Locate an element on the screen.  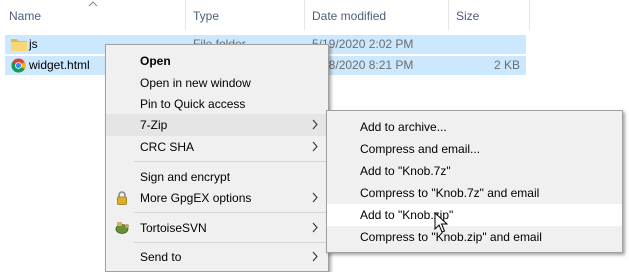
column-header: Name Type Date modified Size is located at coordinates (314, 15).